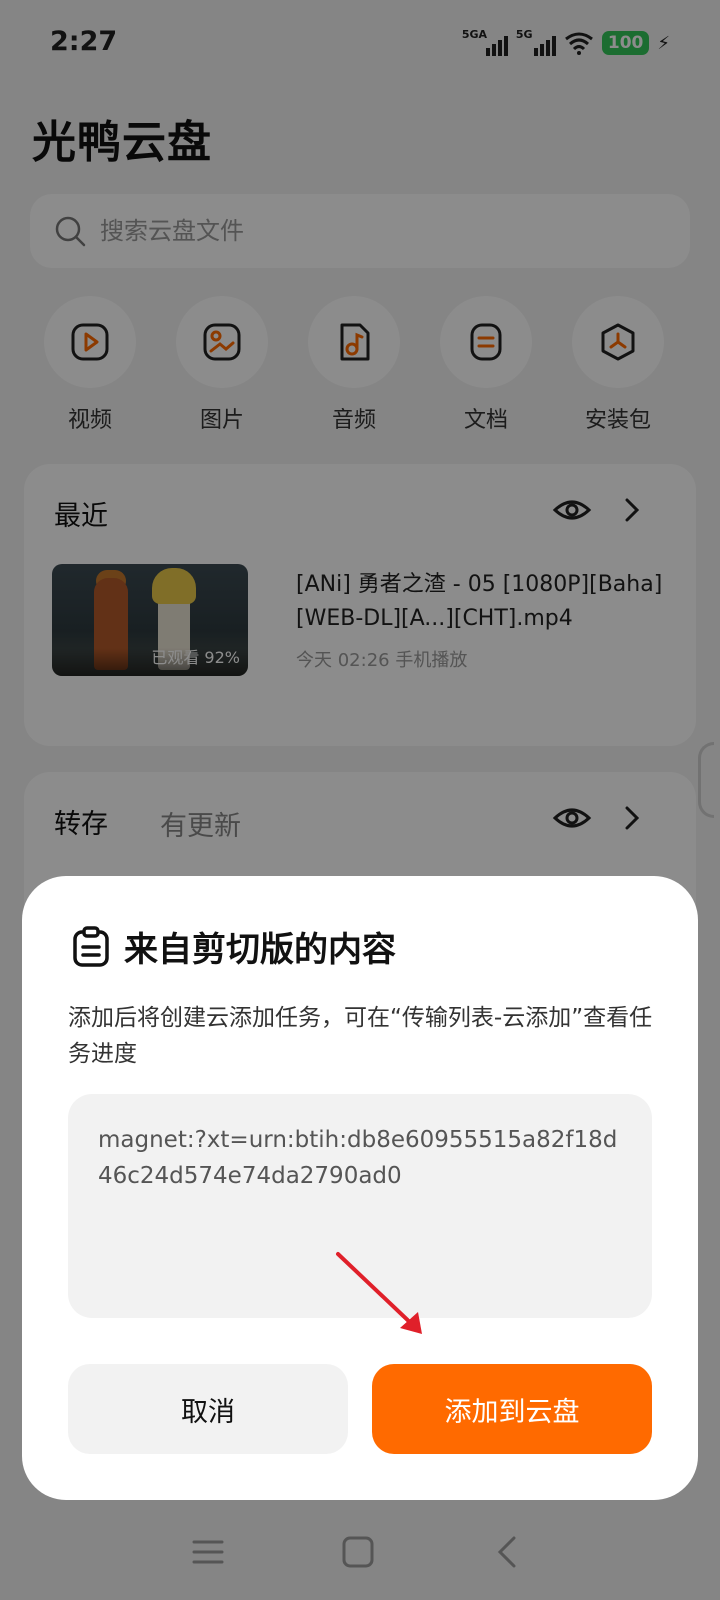  Describe the element at coordinates (260, 950) in the screenshot. I see `dialog-title: 来自剪切版的内容` at that location.